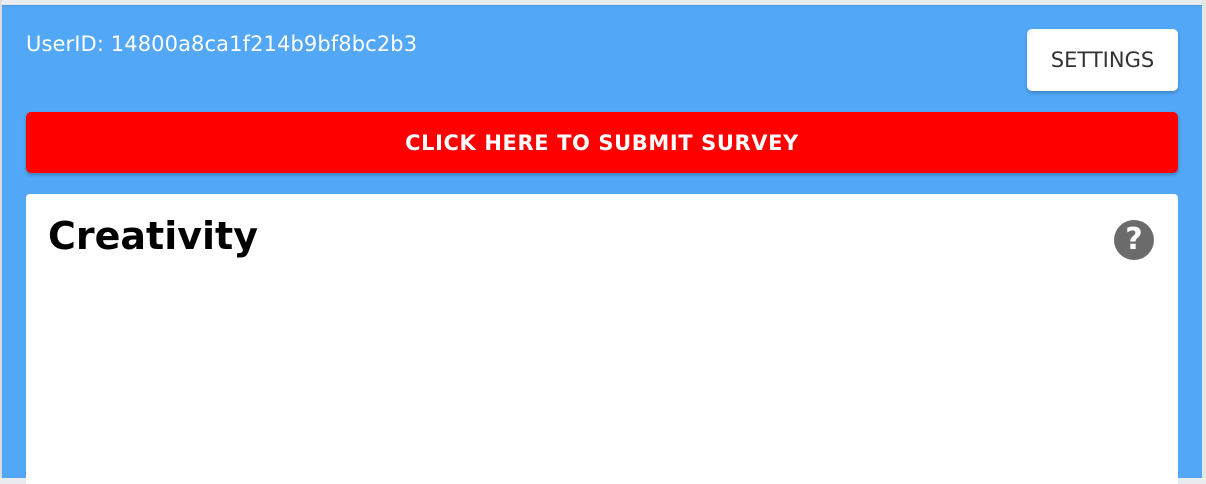 This screenshot has height=484, width=1206. I want to click on background-edge-right, so click(1204, 239).